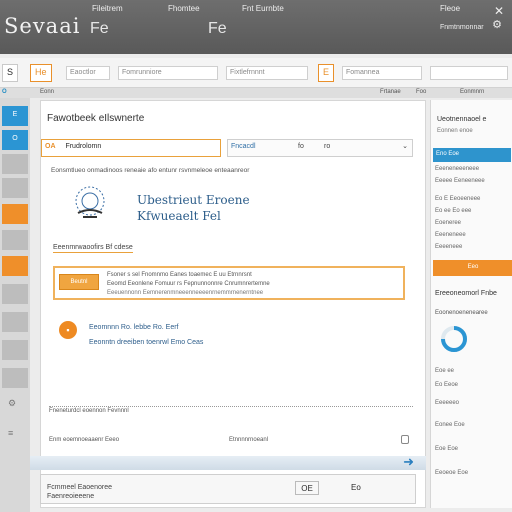  What do you see at coordinates (99, 29) in the screenshot?
I see `menu-sub-1: Fe` at bounding box center [99, 29].